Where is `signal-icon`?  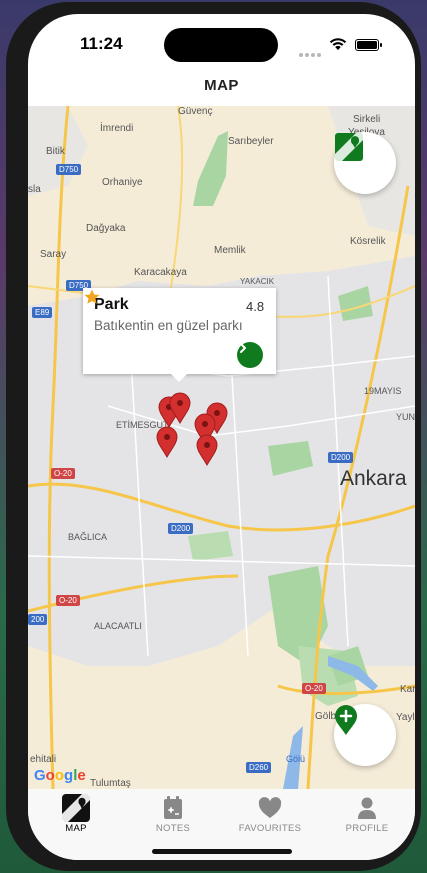
signal-icon is located at coordinates (311, 53).